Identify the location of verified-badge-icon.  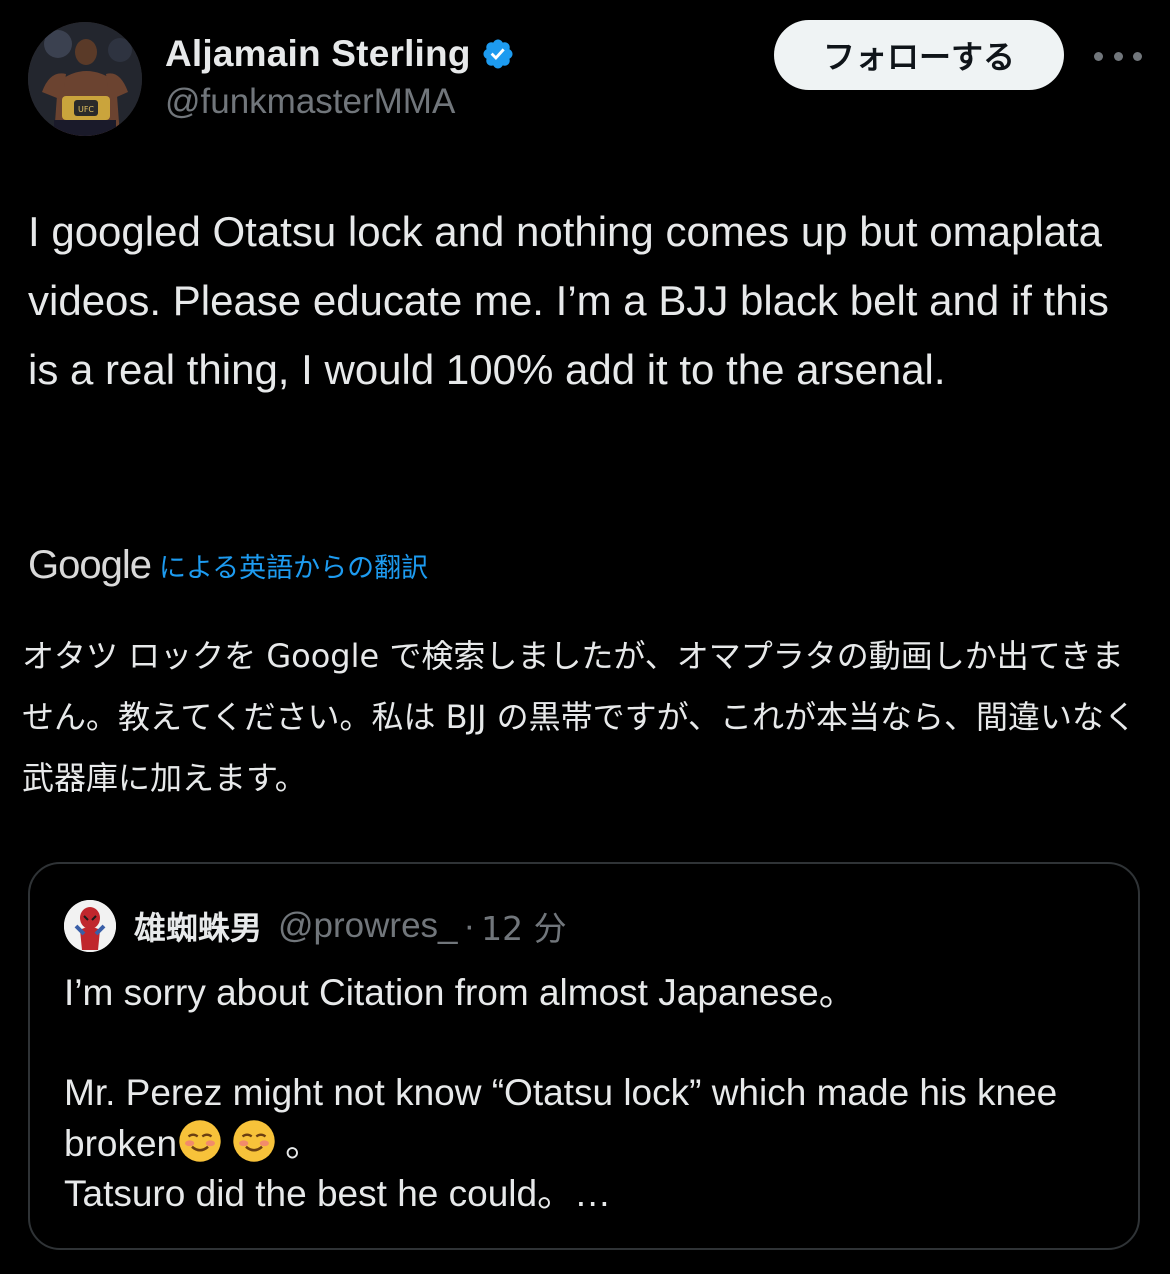
(498, 54).